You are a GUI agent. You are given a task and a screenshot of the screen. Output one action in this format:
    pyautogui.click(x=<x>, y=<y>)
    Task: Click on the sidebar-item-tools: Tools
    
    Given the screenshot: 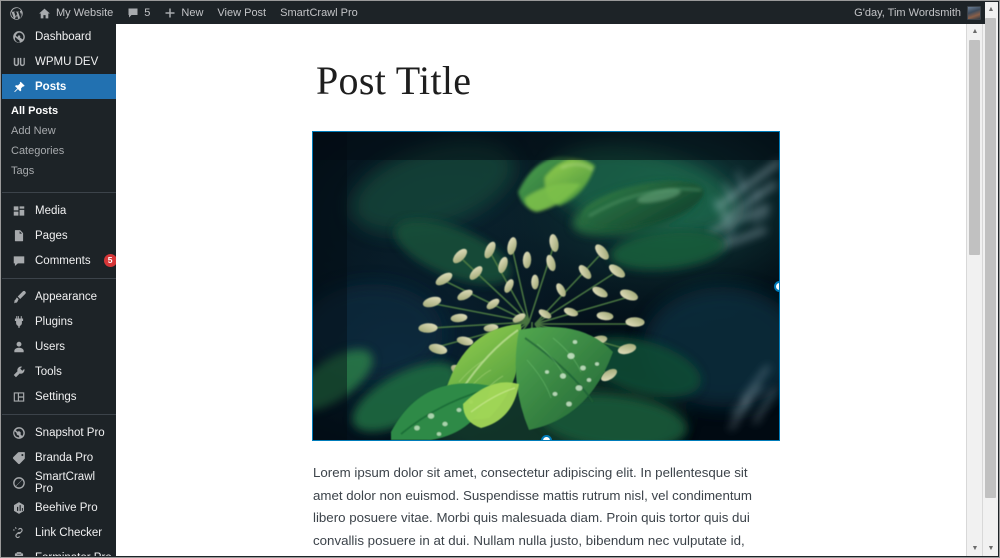 What is the action you would take?
    pyautogui.click(x=59, y=371)
    